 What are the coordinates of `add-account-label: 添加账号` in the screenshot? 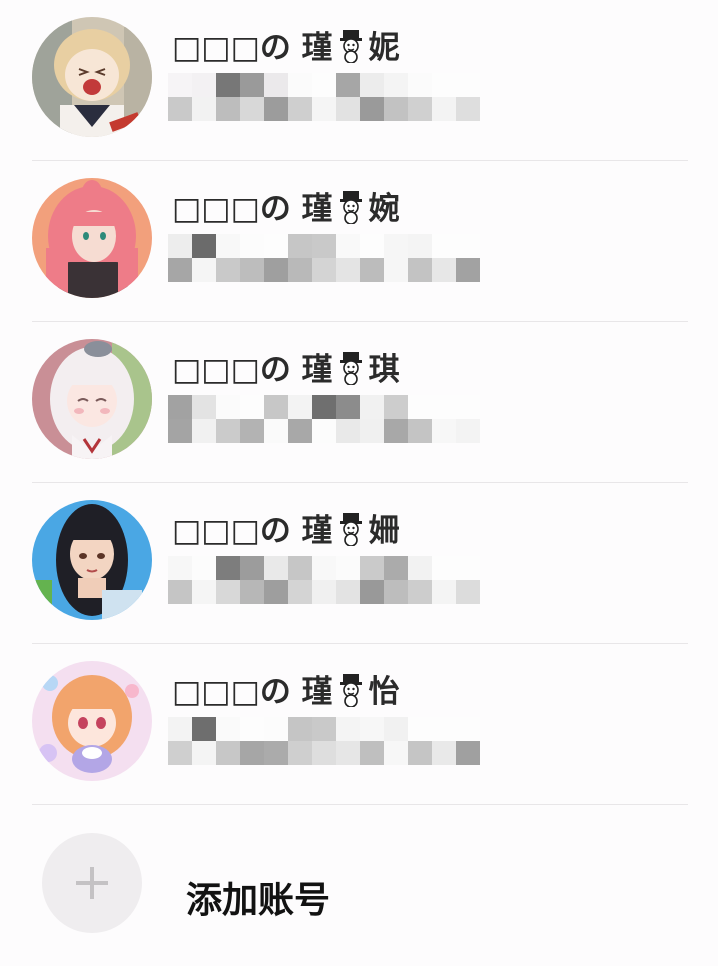 It's located at (258, 900).